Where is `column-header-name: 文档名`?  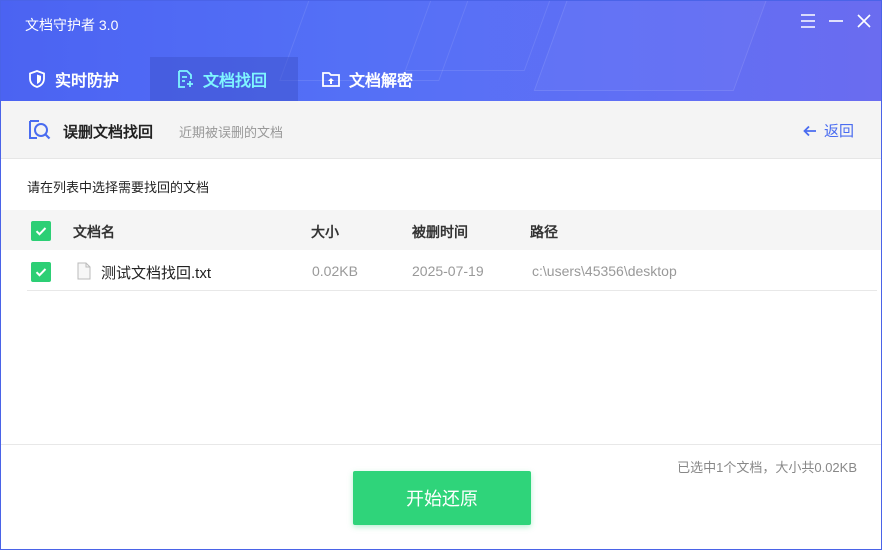 column-header-name: 文档名 is located at coordinates (94, 232).